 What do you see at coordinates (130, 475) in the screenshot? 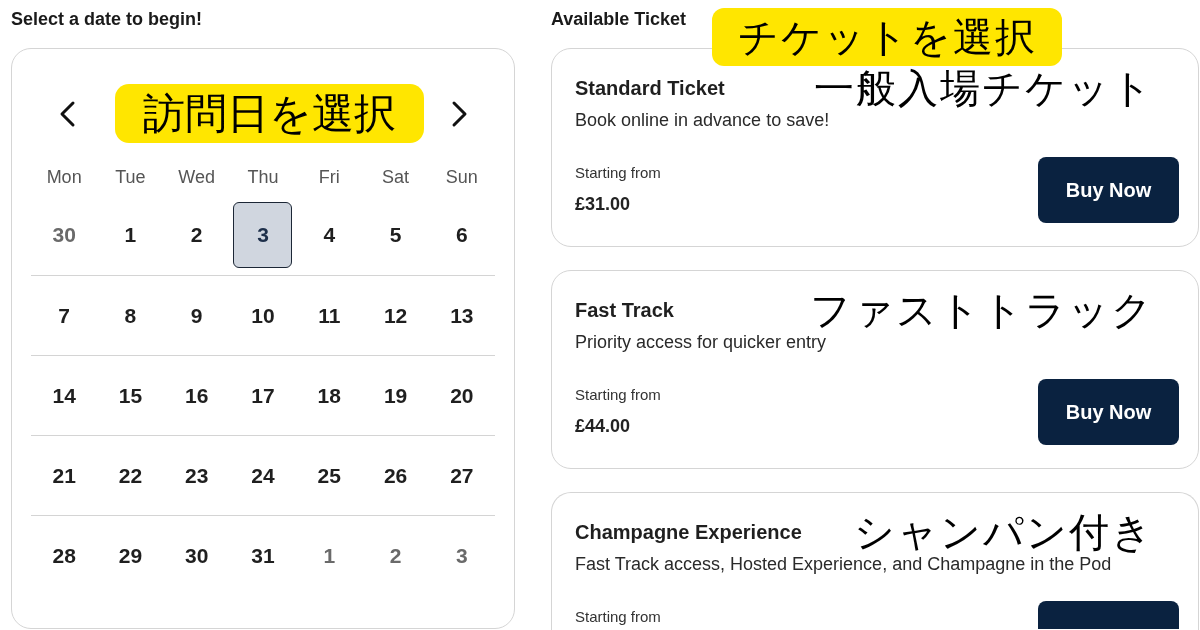
I see `calendar-day: 22` at bounding box center [130, 475].